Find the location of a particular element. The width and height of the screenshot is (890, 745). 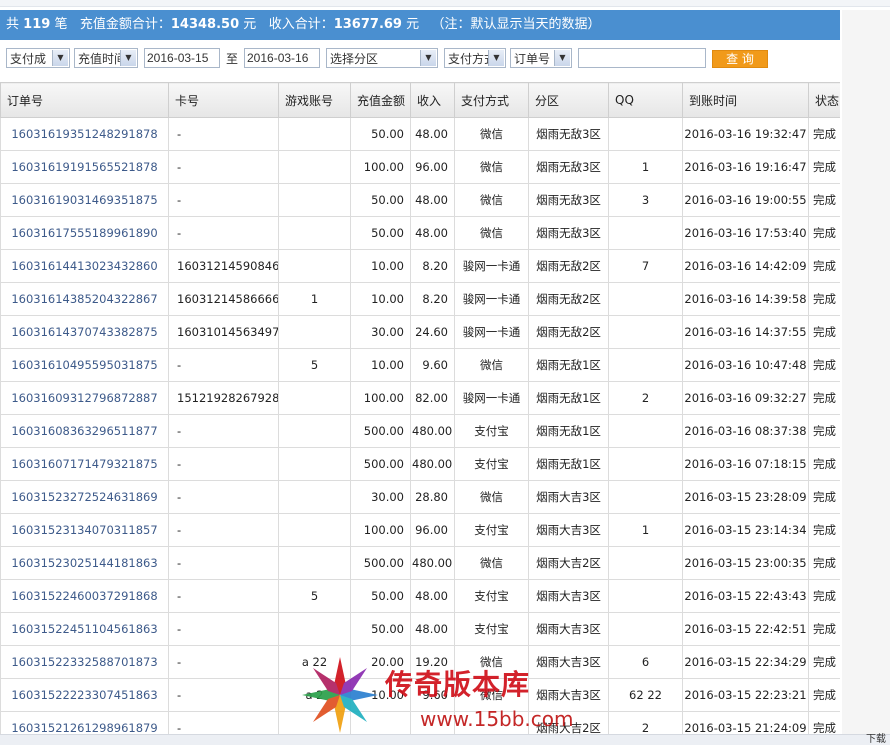

order-id-cell: 16031617555189961890 is located at coordinates (84, 233).